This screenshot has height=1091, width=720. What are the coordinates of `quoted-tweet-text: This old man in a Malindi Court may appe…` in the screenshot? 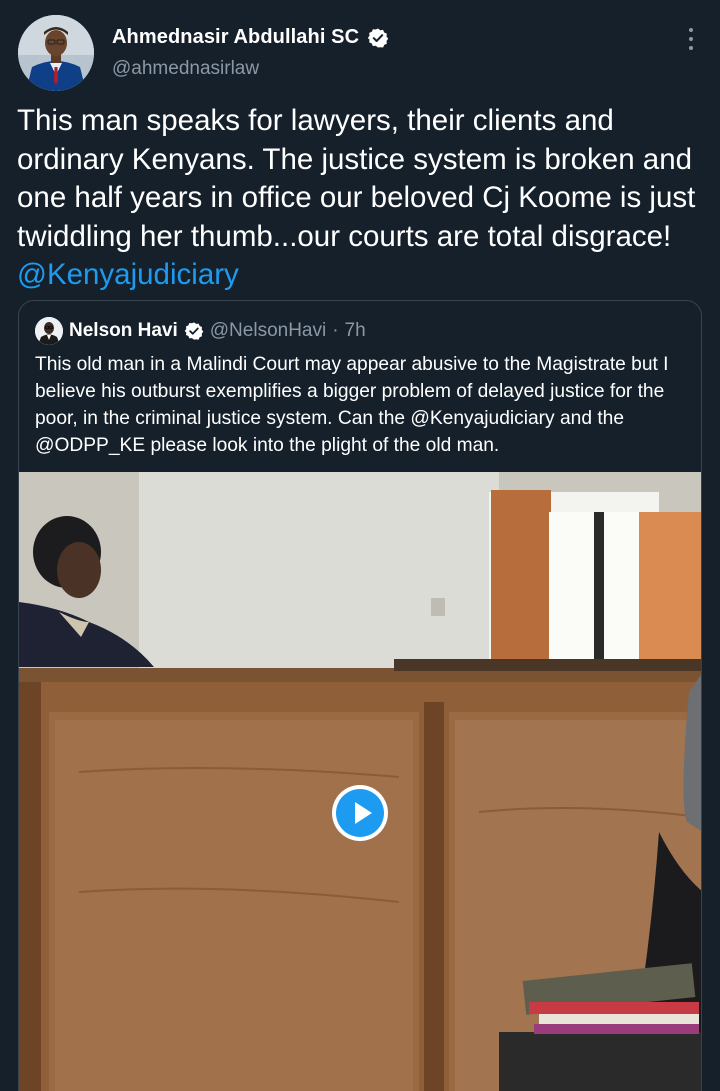 It's located at (365, 405).